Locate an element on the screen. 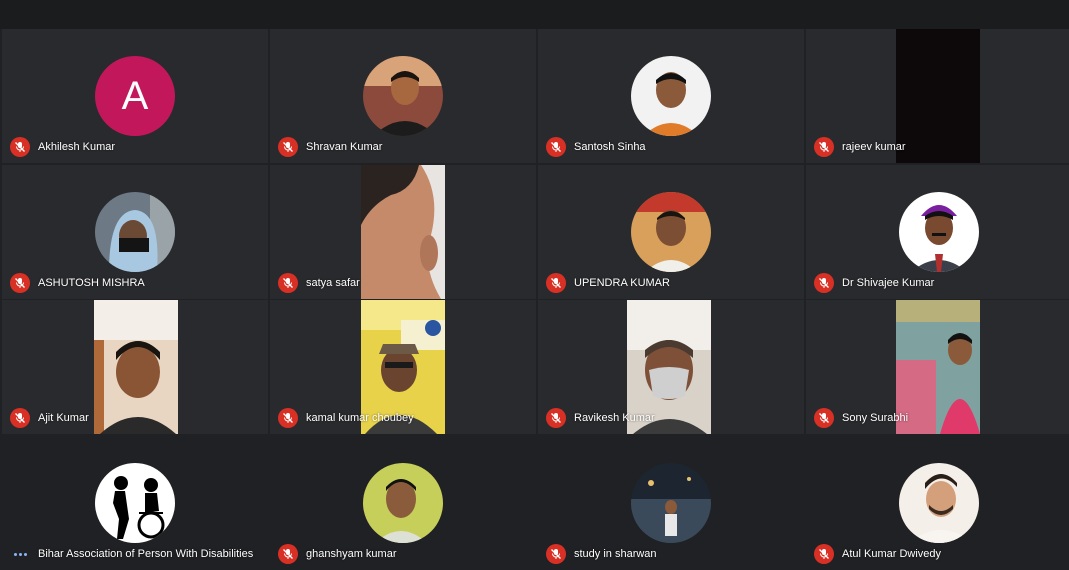  participant-name: ASHUTOSH MISHRA is located at coordinates (91, 283).